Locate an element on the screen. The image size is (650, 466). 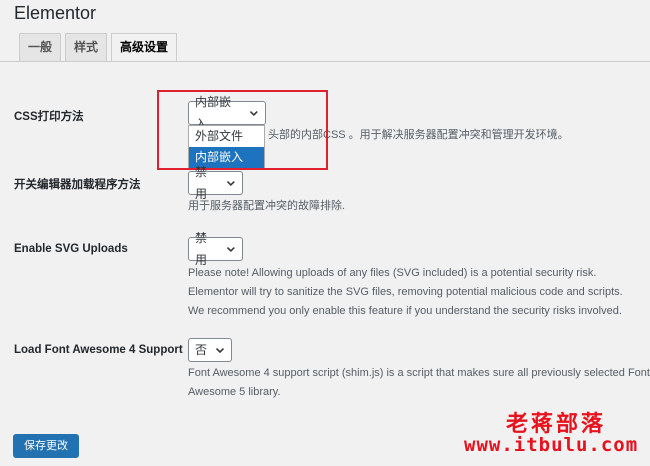
tab-advanced: 高级设置 is located at coordinates (144, 47).